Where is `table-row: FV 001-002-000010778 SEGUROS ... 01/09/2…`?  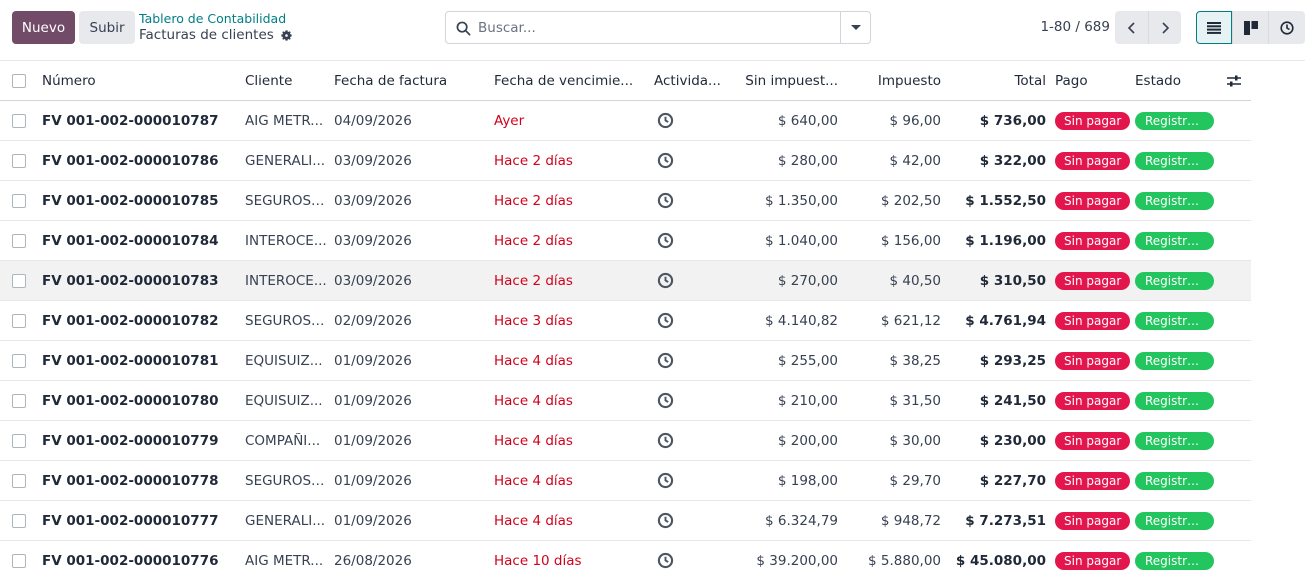
table-row: FV 001-002-000010778 SEGUROS ... 01/09/2… is located at coordinates (625, 481).